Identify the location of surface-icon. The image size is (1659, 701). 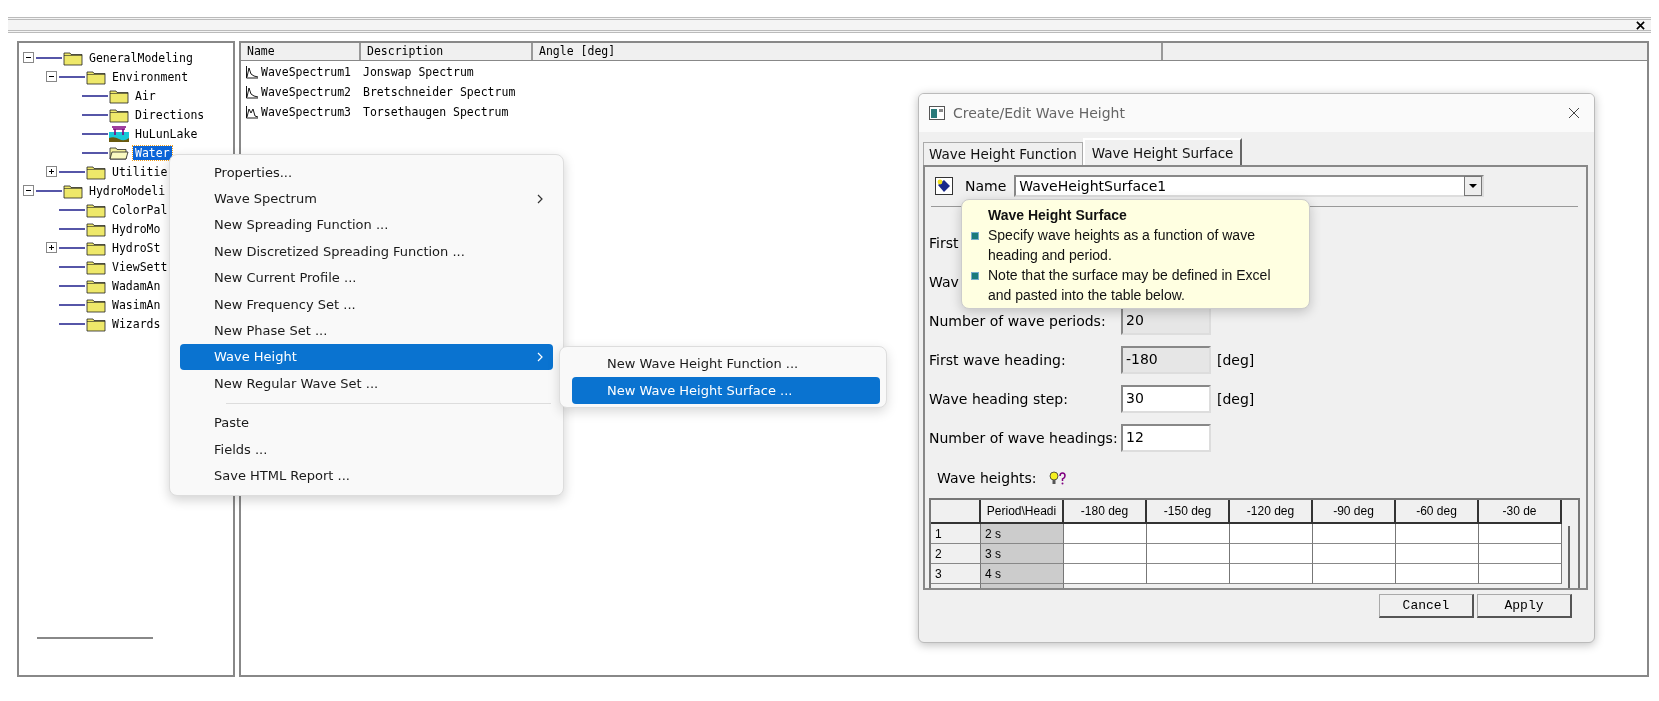
(944, 185).